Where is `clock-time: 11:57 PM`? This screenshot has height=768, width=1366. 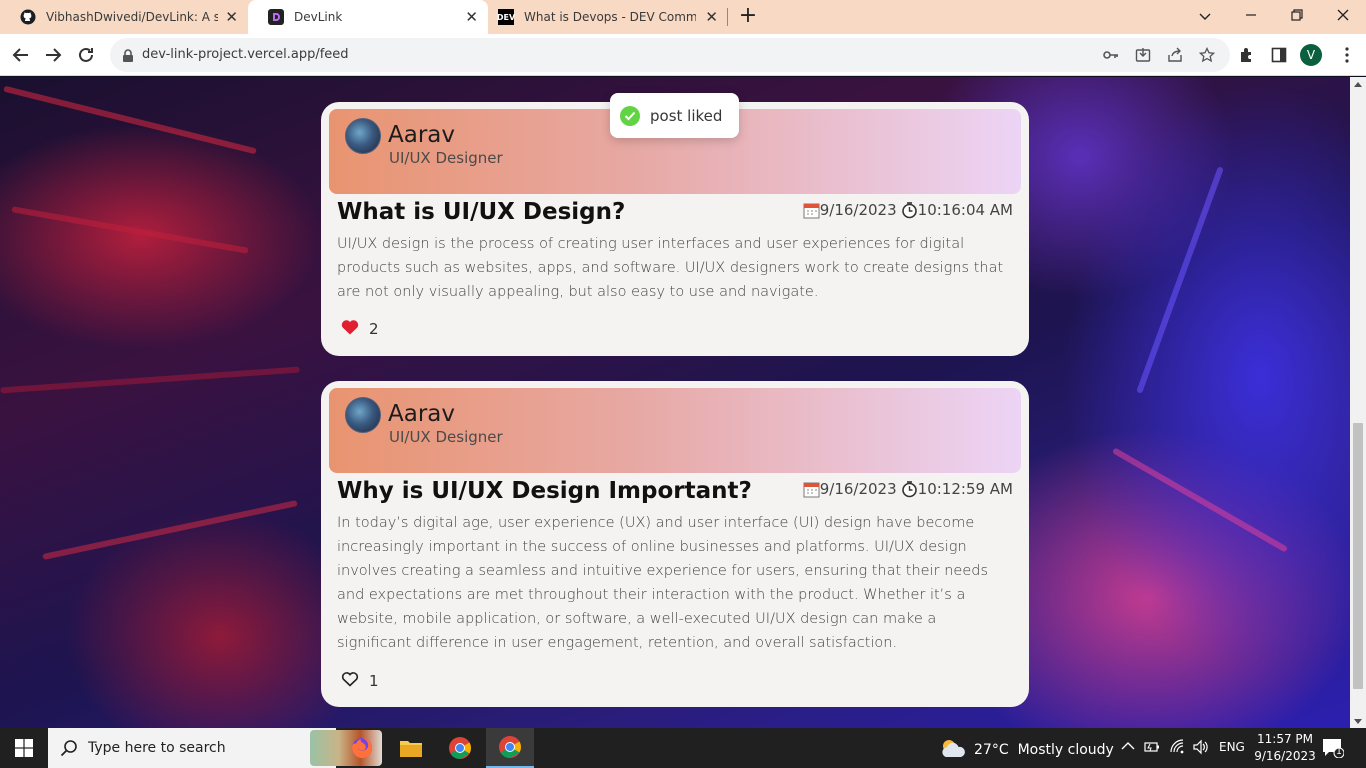 clock-time: 11:57 PM is located at coordinates (1285, 739).